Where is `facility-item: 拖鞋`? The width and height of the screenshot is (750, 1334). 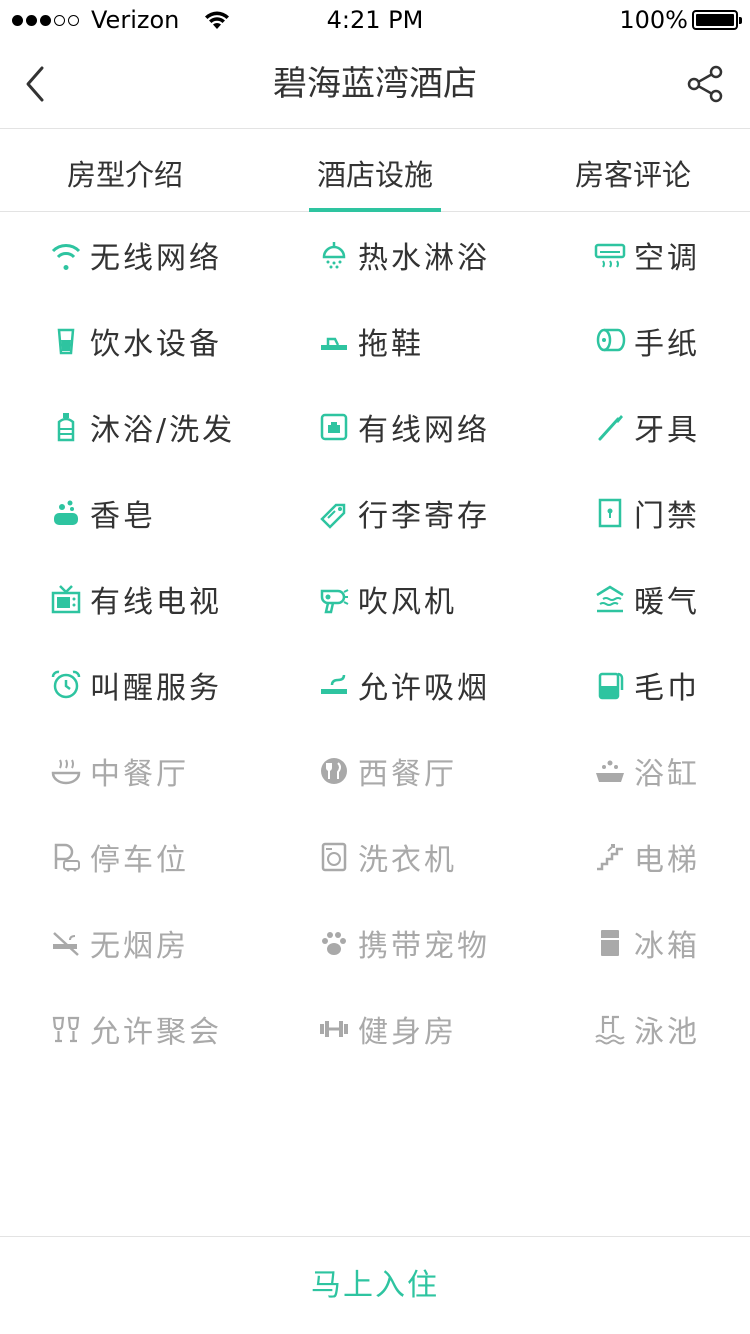 facility-item: 拖鞋 is located at coordinates (371, 341).